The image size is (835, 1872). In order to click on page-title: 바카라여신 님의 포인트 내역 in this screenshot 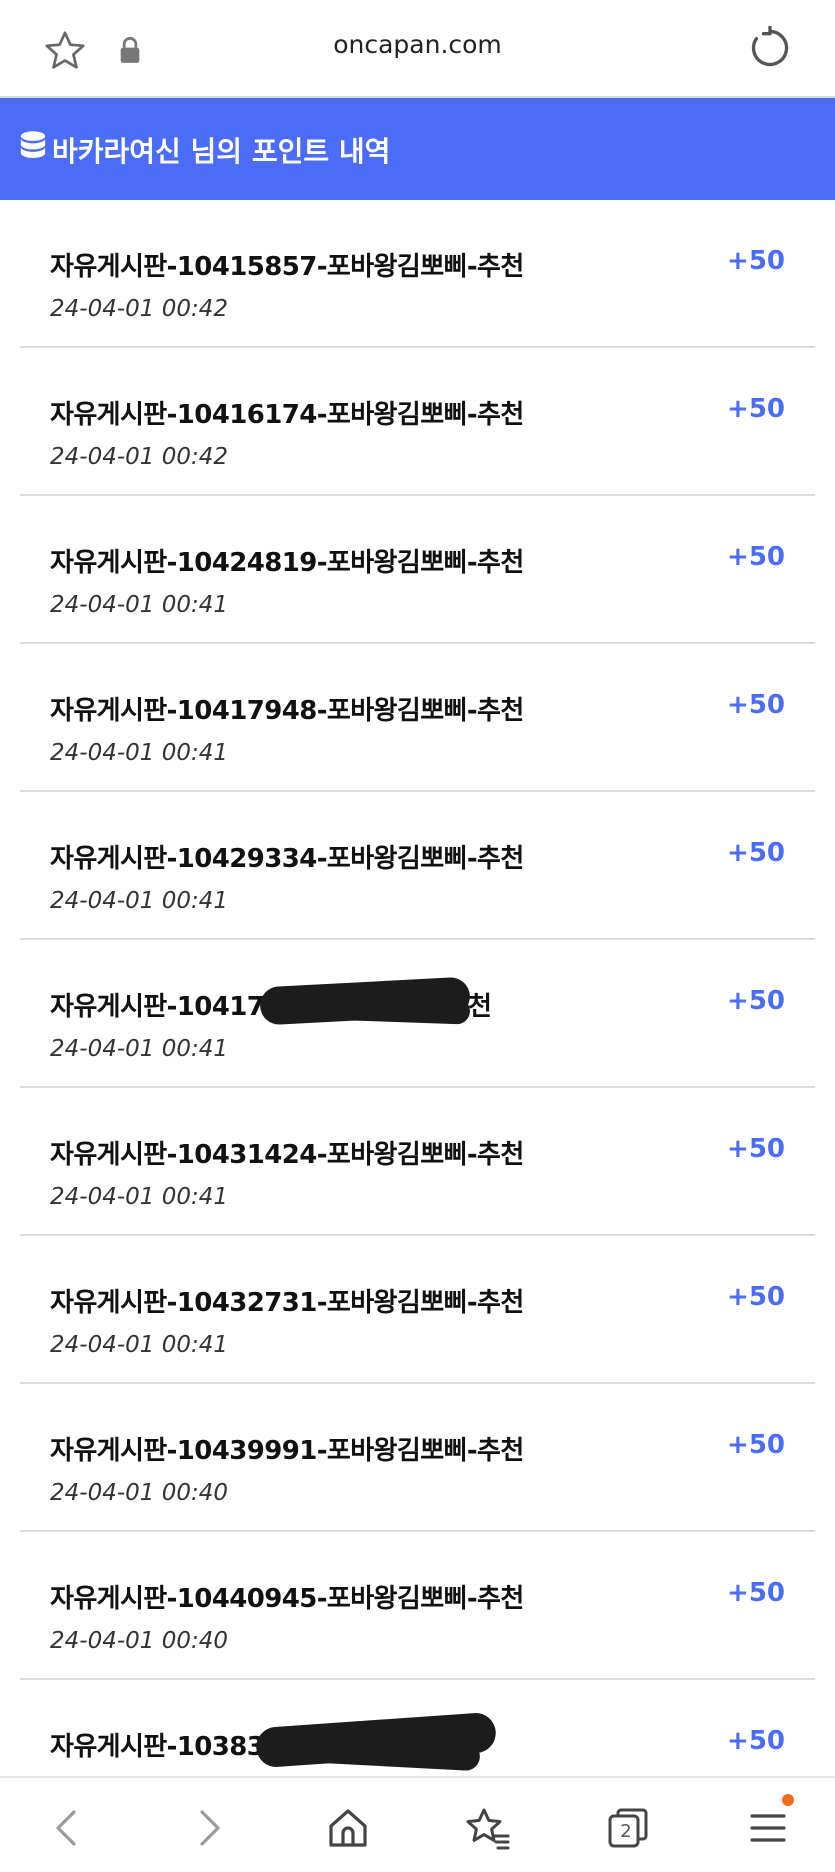, I will do `click(221, 151)`.